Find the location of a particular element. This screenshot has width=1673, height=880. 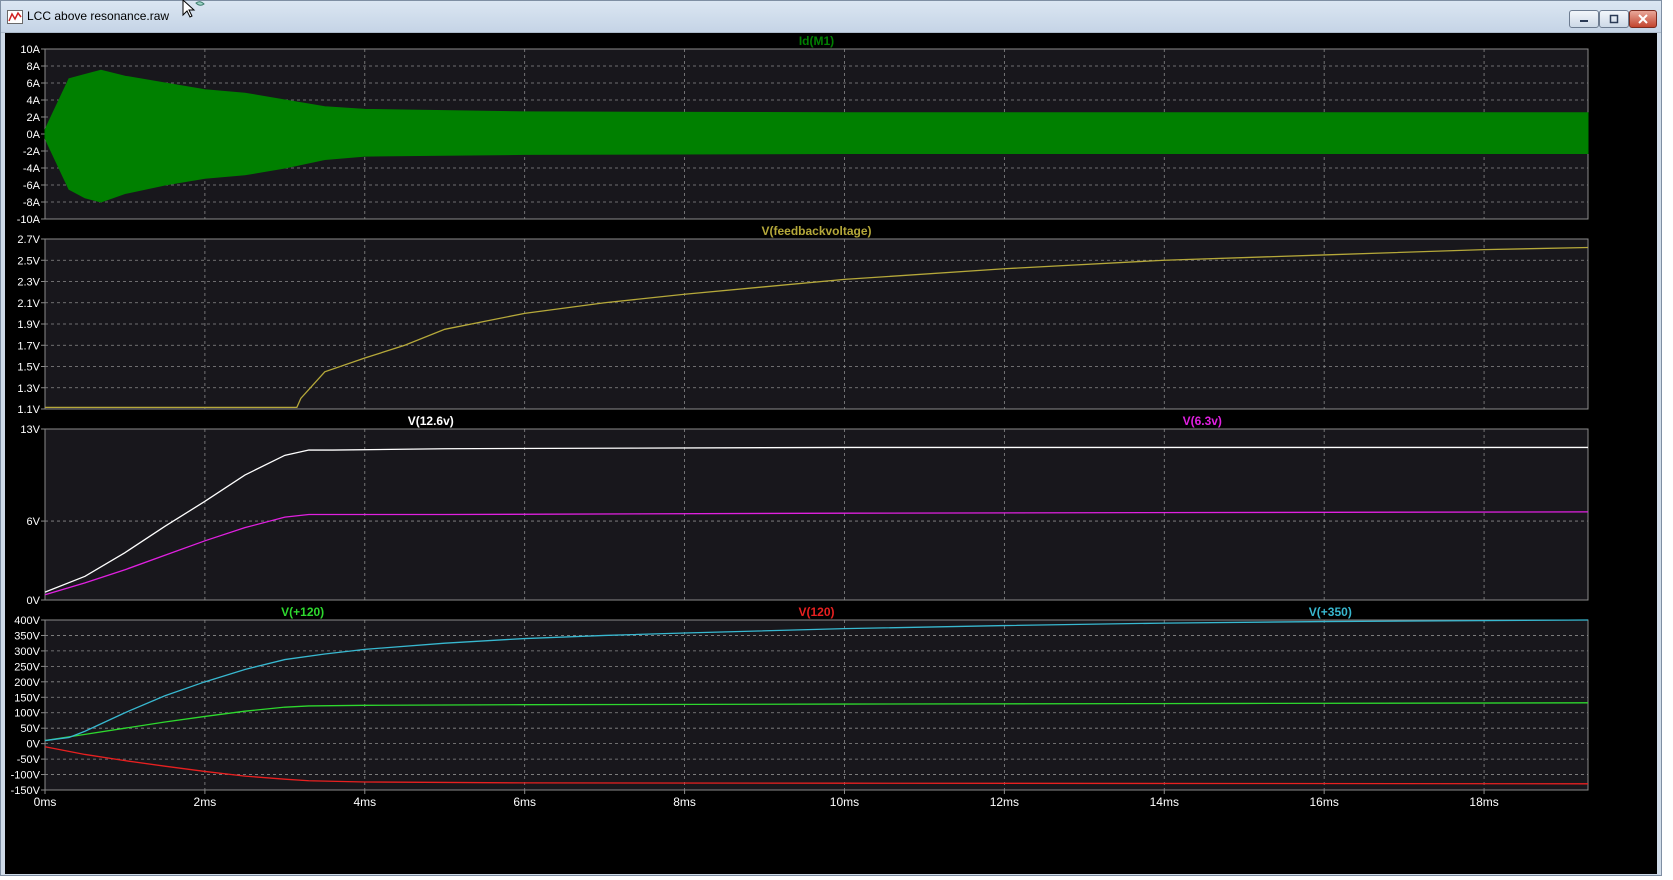

mouse-cursor-icon is located at coordinates (193, 9).